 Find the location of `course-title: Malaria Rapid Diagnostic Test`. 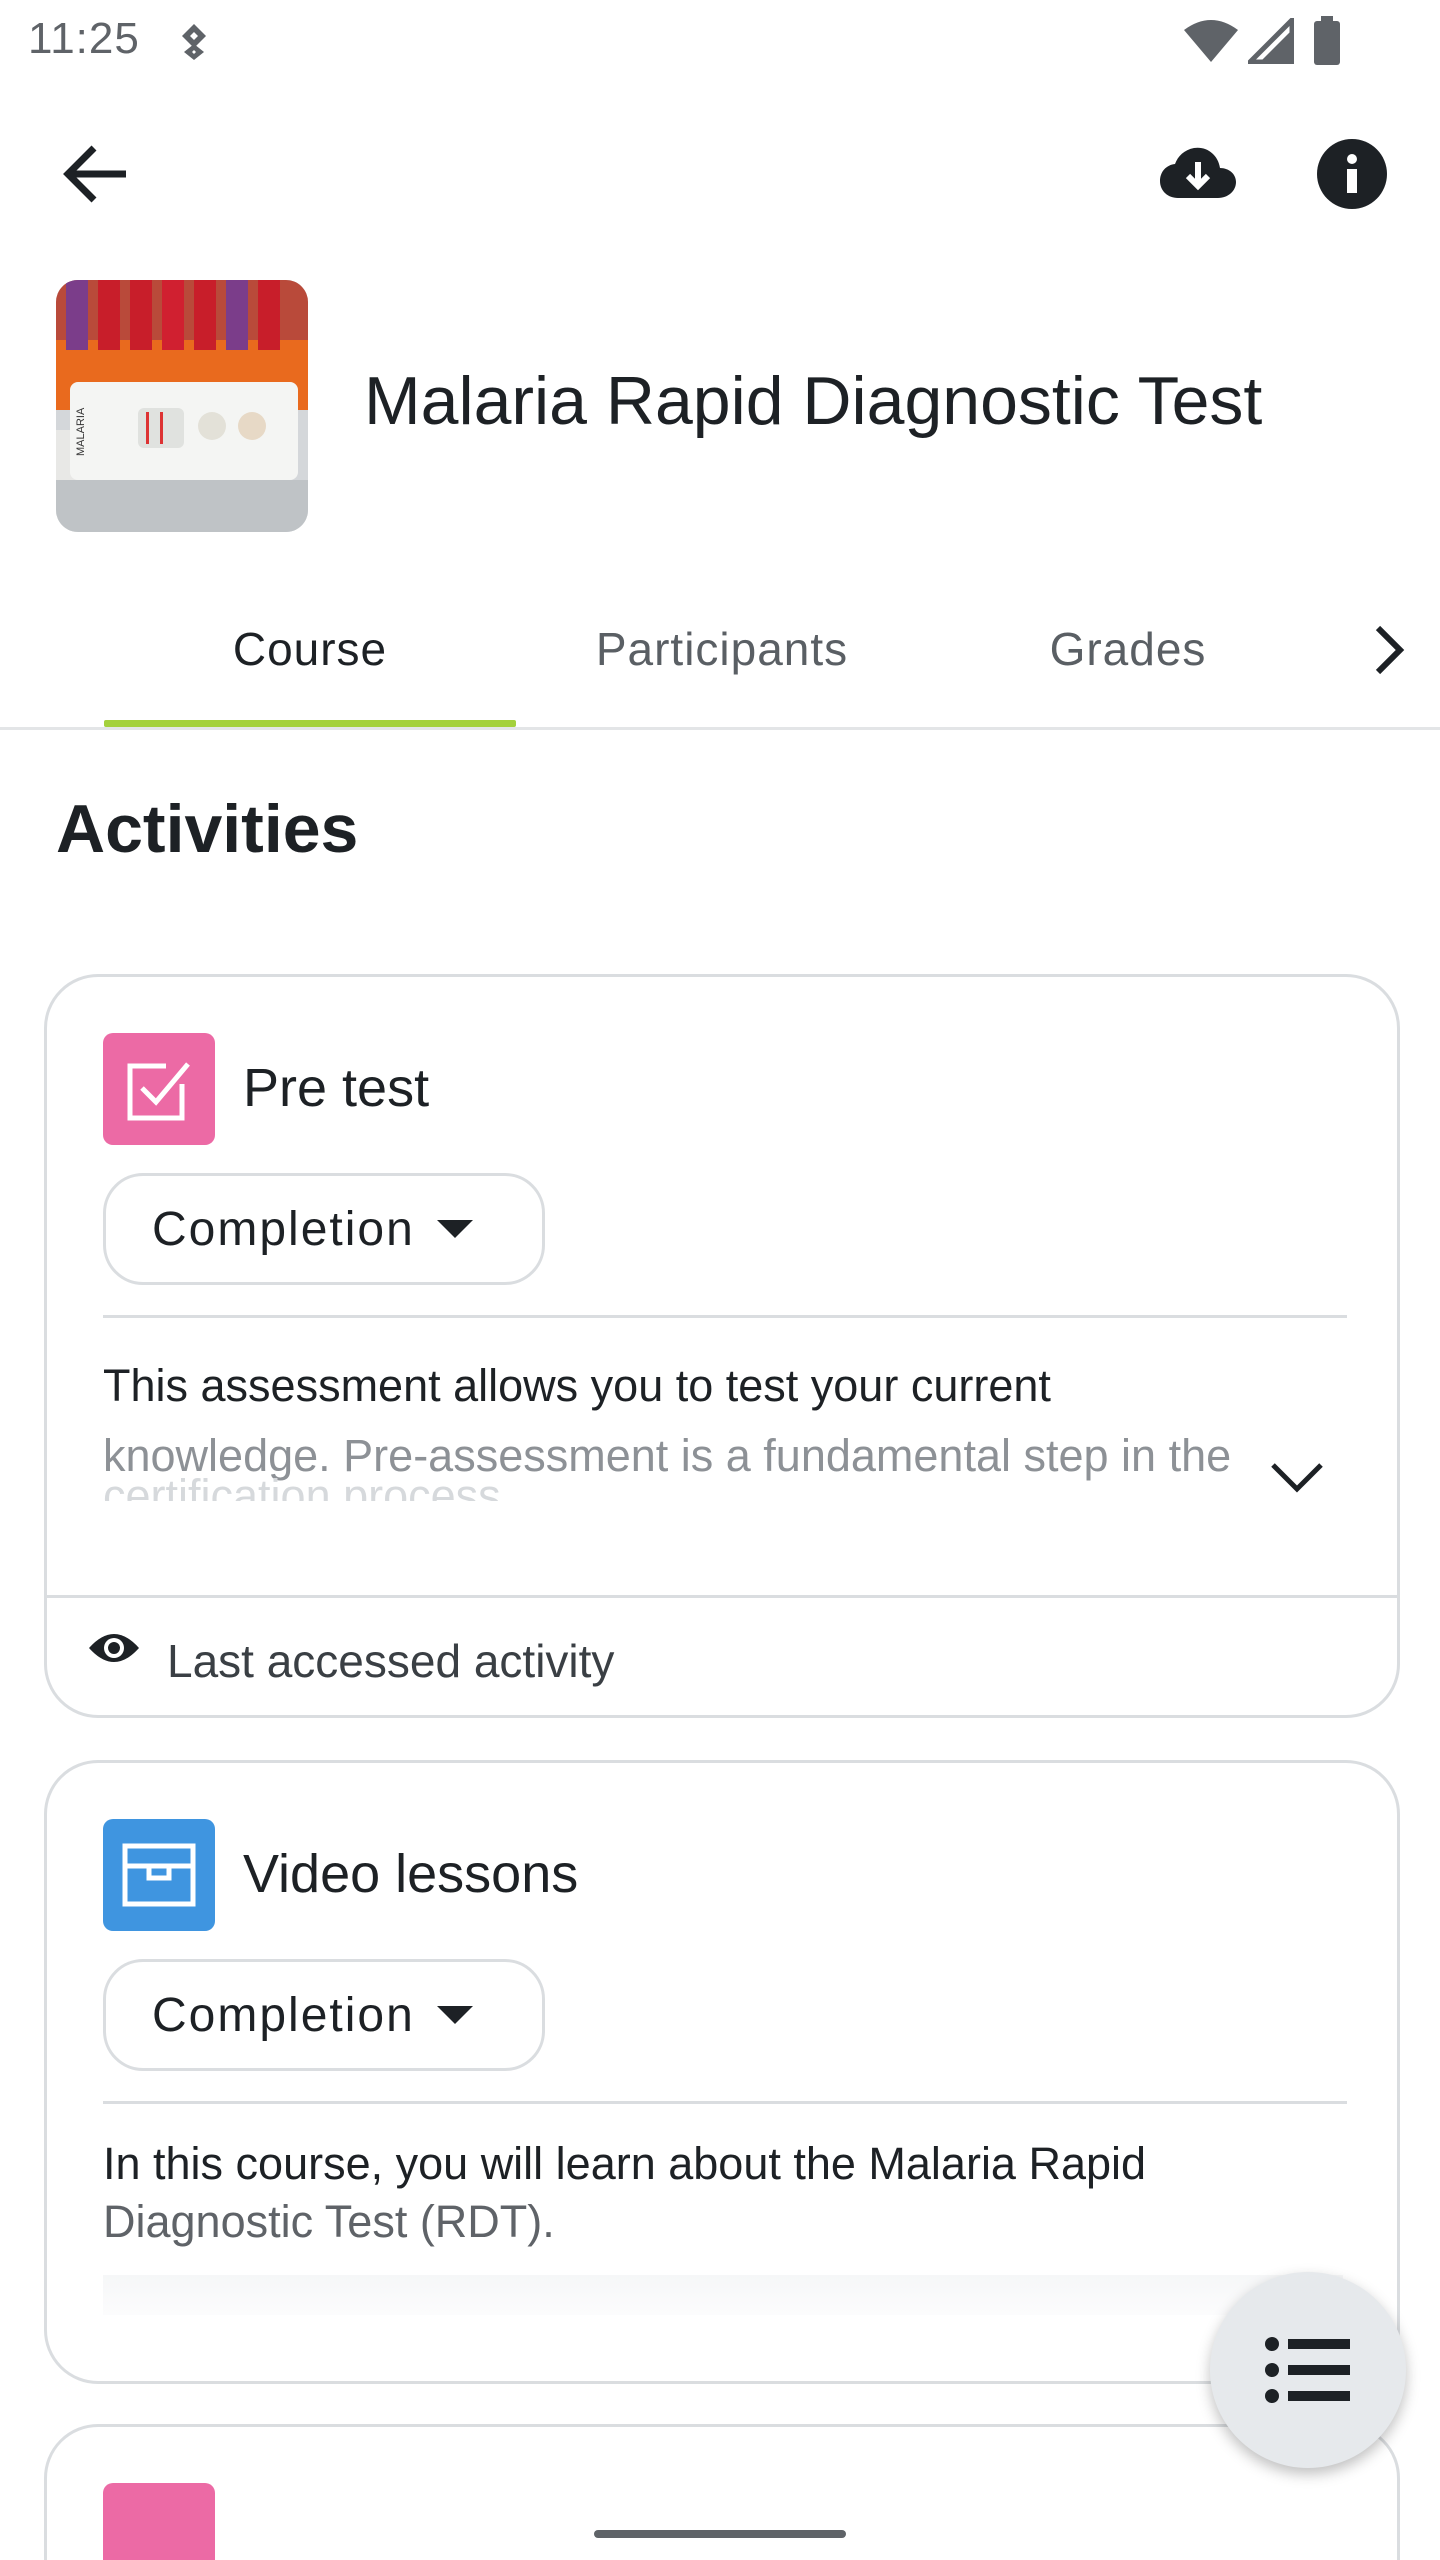

course-title: Malaria Rapid Diagnostic Test is located at coordinates (813, 401).